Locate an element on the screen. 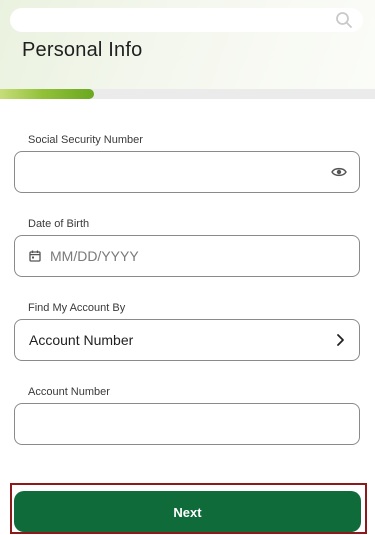 This screenshot has width=375, height=535. chevron-right-icon is located at coordinates (340, 340).